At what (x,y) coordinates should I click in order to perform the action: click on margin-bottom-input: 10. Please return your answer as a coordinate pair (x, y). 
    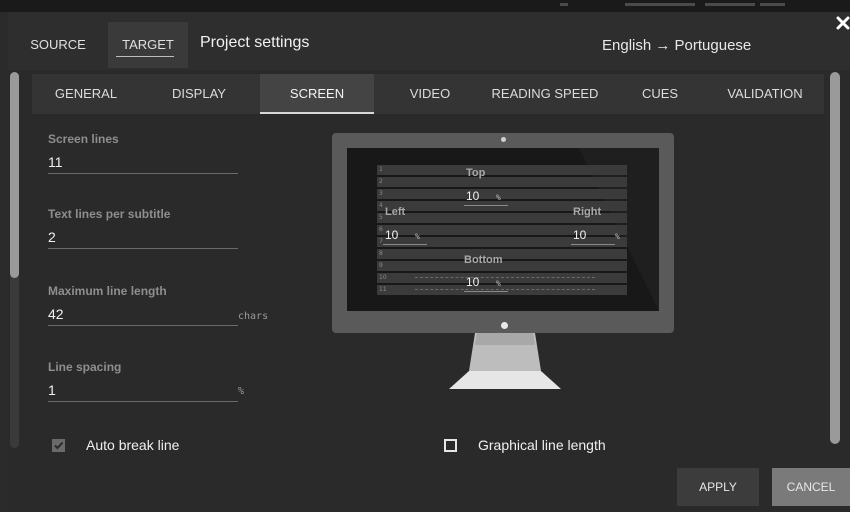
    Looking at the image, I should click on (472, 282).